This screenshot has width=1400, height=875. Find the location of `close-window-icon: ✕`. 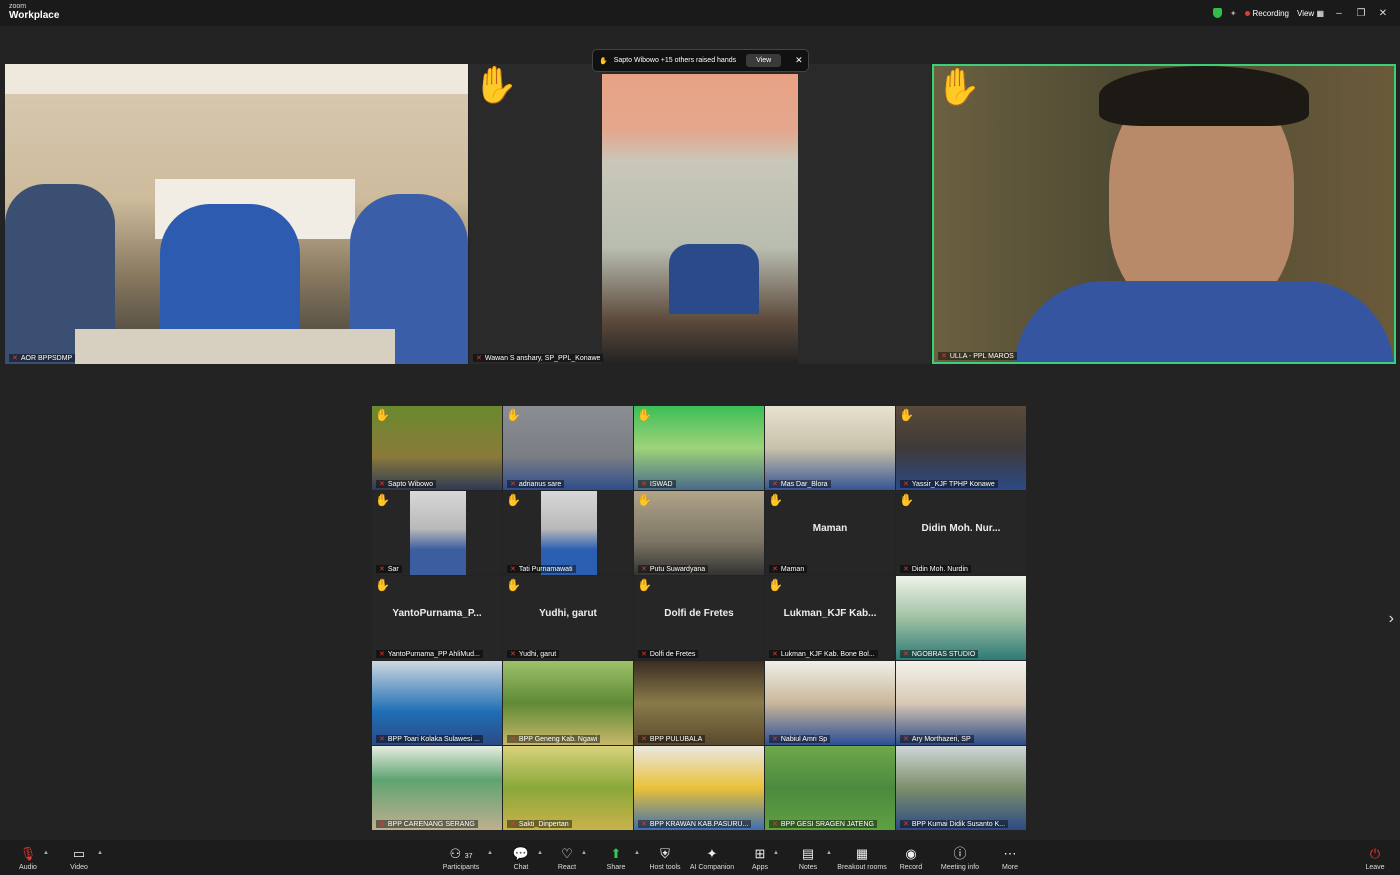

close-window-icon: ✕ is located at coordinates (1383, 13).